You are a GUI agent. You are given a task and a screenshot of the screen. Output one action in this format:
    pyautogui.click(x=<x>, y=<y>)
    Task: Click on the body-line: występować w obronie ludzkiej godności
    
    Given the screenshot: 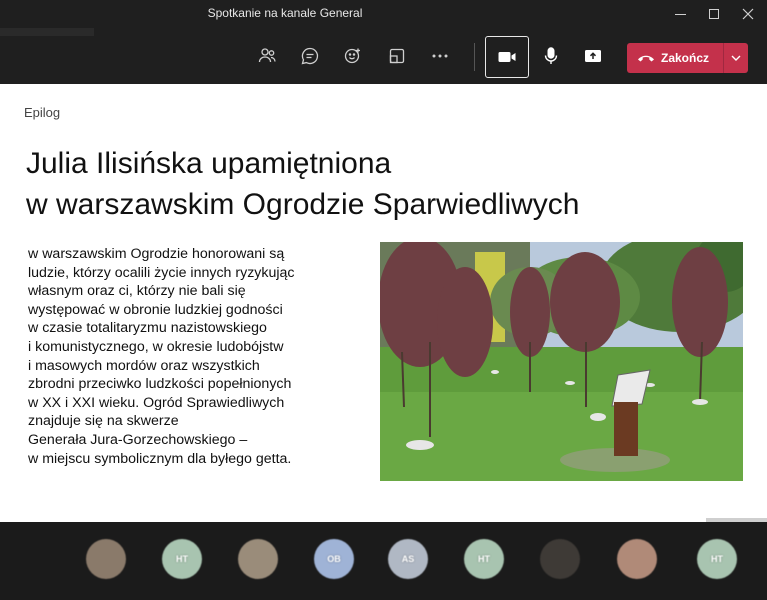 What is the action you would take?
    pyautogui.click(x=155, y=309)
    